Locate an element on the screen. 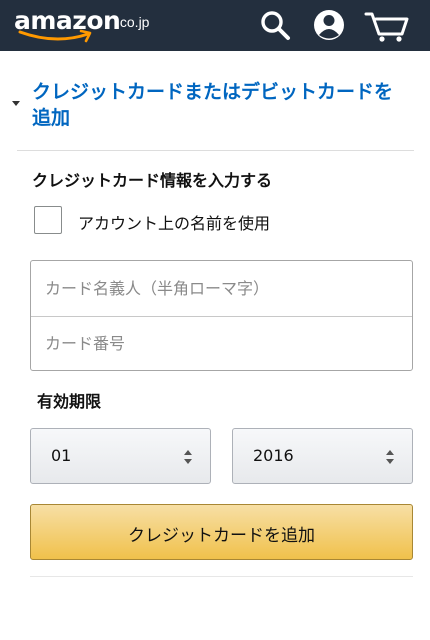 The width and height of the screenshot is (430, 640). expiry-year-select: 2016 is located at coordinates (322, 456).